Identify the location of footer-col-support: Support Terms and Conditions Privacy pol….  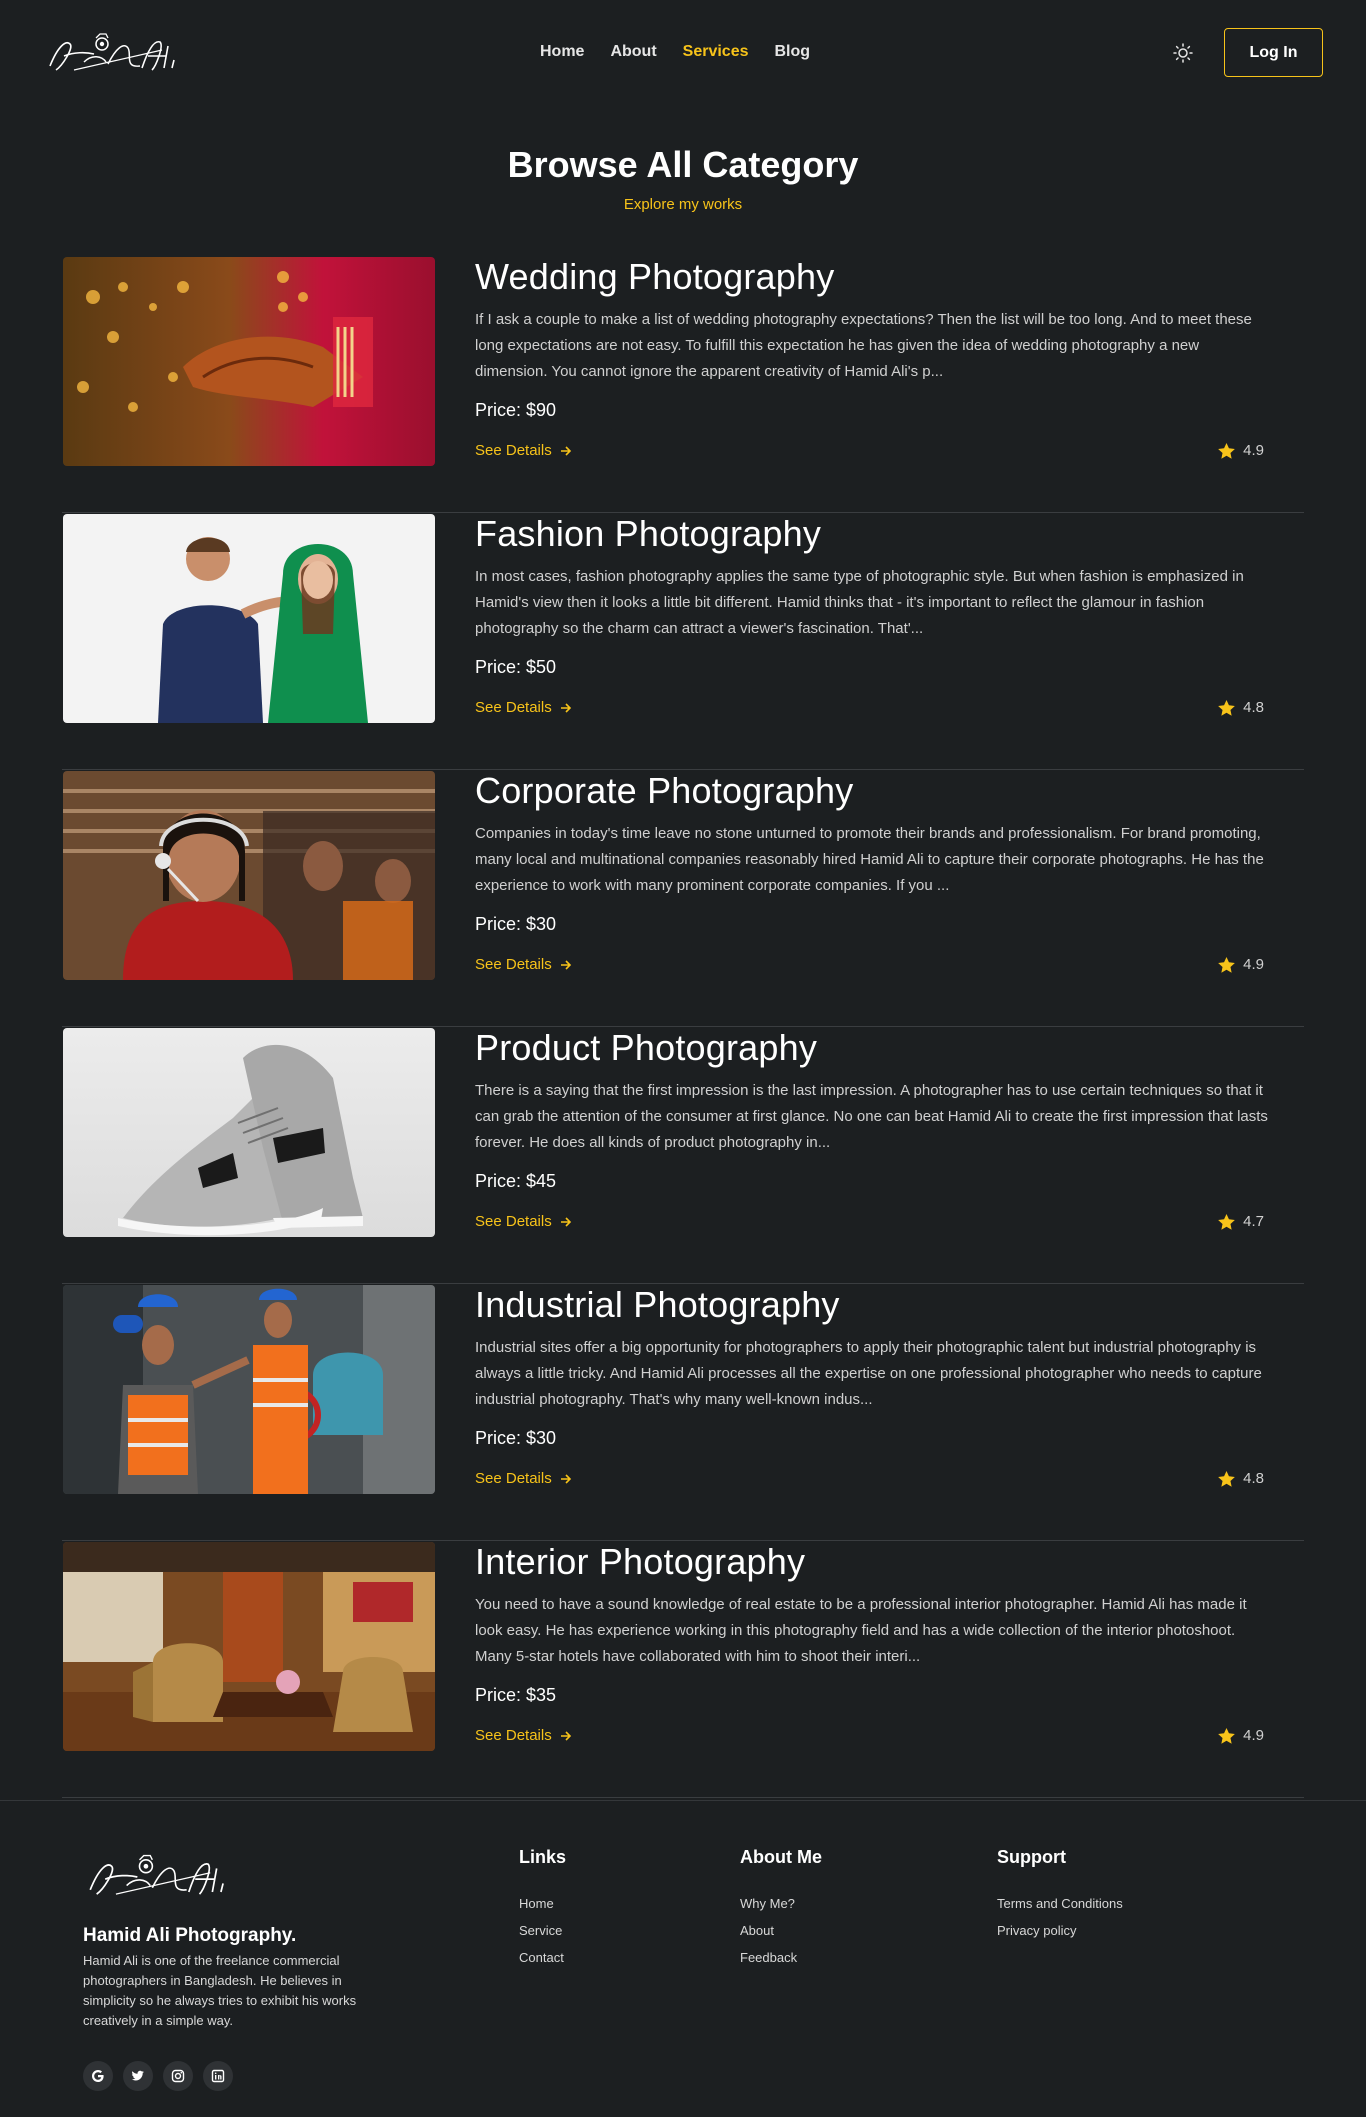
(1060, 1898).